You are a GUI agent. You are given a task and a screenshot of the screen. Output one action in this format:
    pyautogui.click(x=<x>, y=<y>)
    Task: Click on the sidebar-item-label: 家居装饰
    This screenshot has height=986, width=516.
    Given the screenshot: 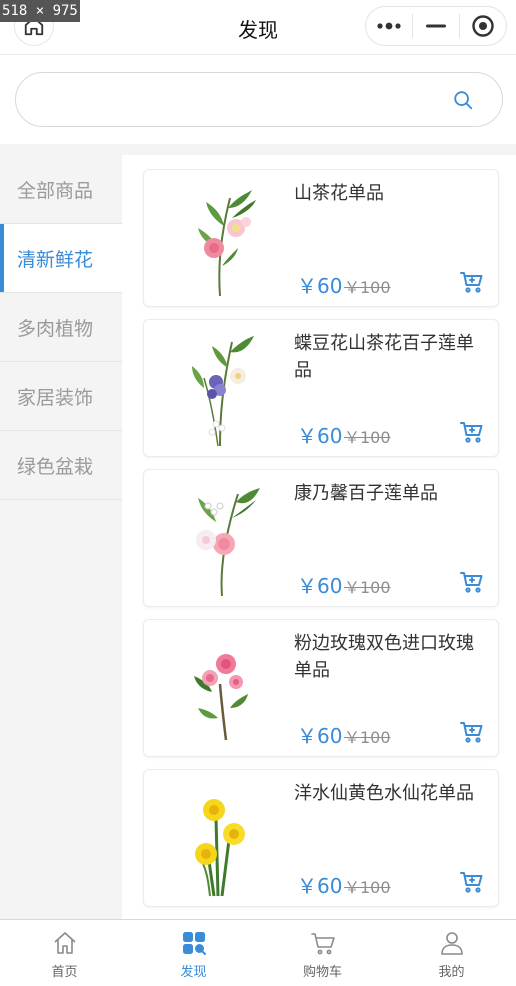 What is the action you would take?
    pyautogui.click(x=55, y=397)
    